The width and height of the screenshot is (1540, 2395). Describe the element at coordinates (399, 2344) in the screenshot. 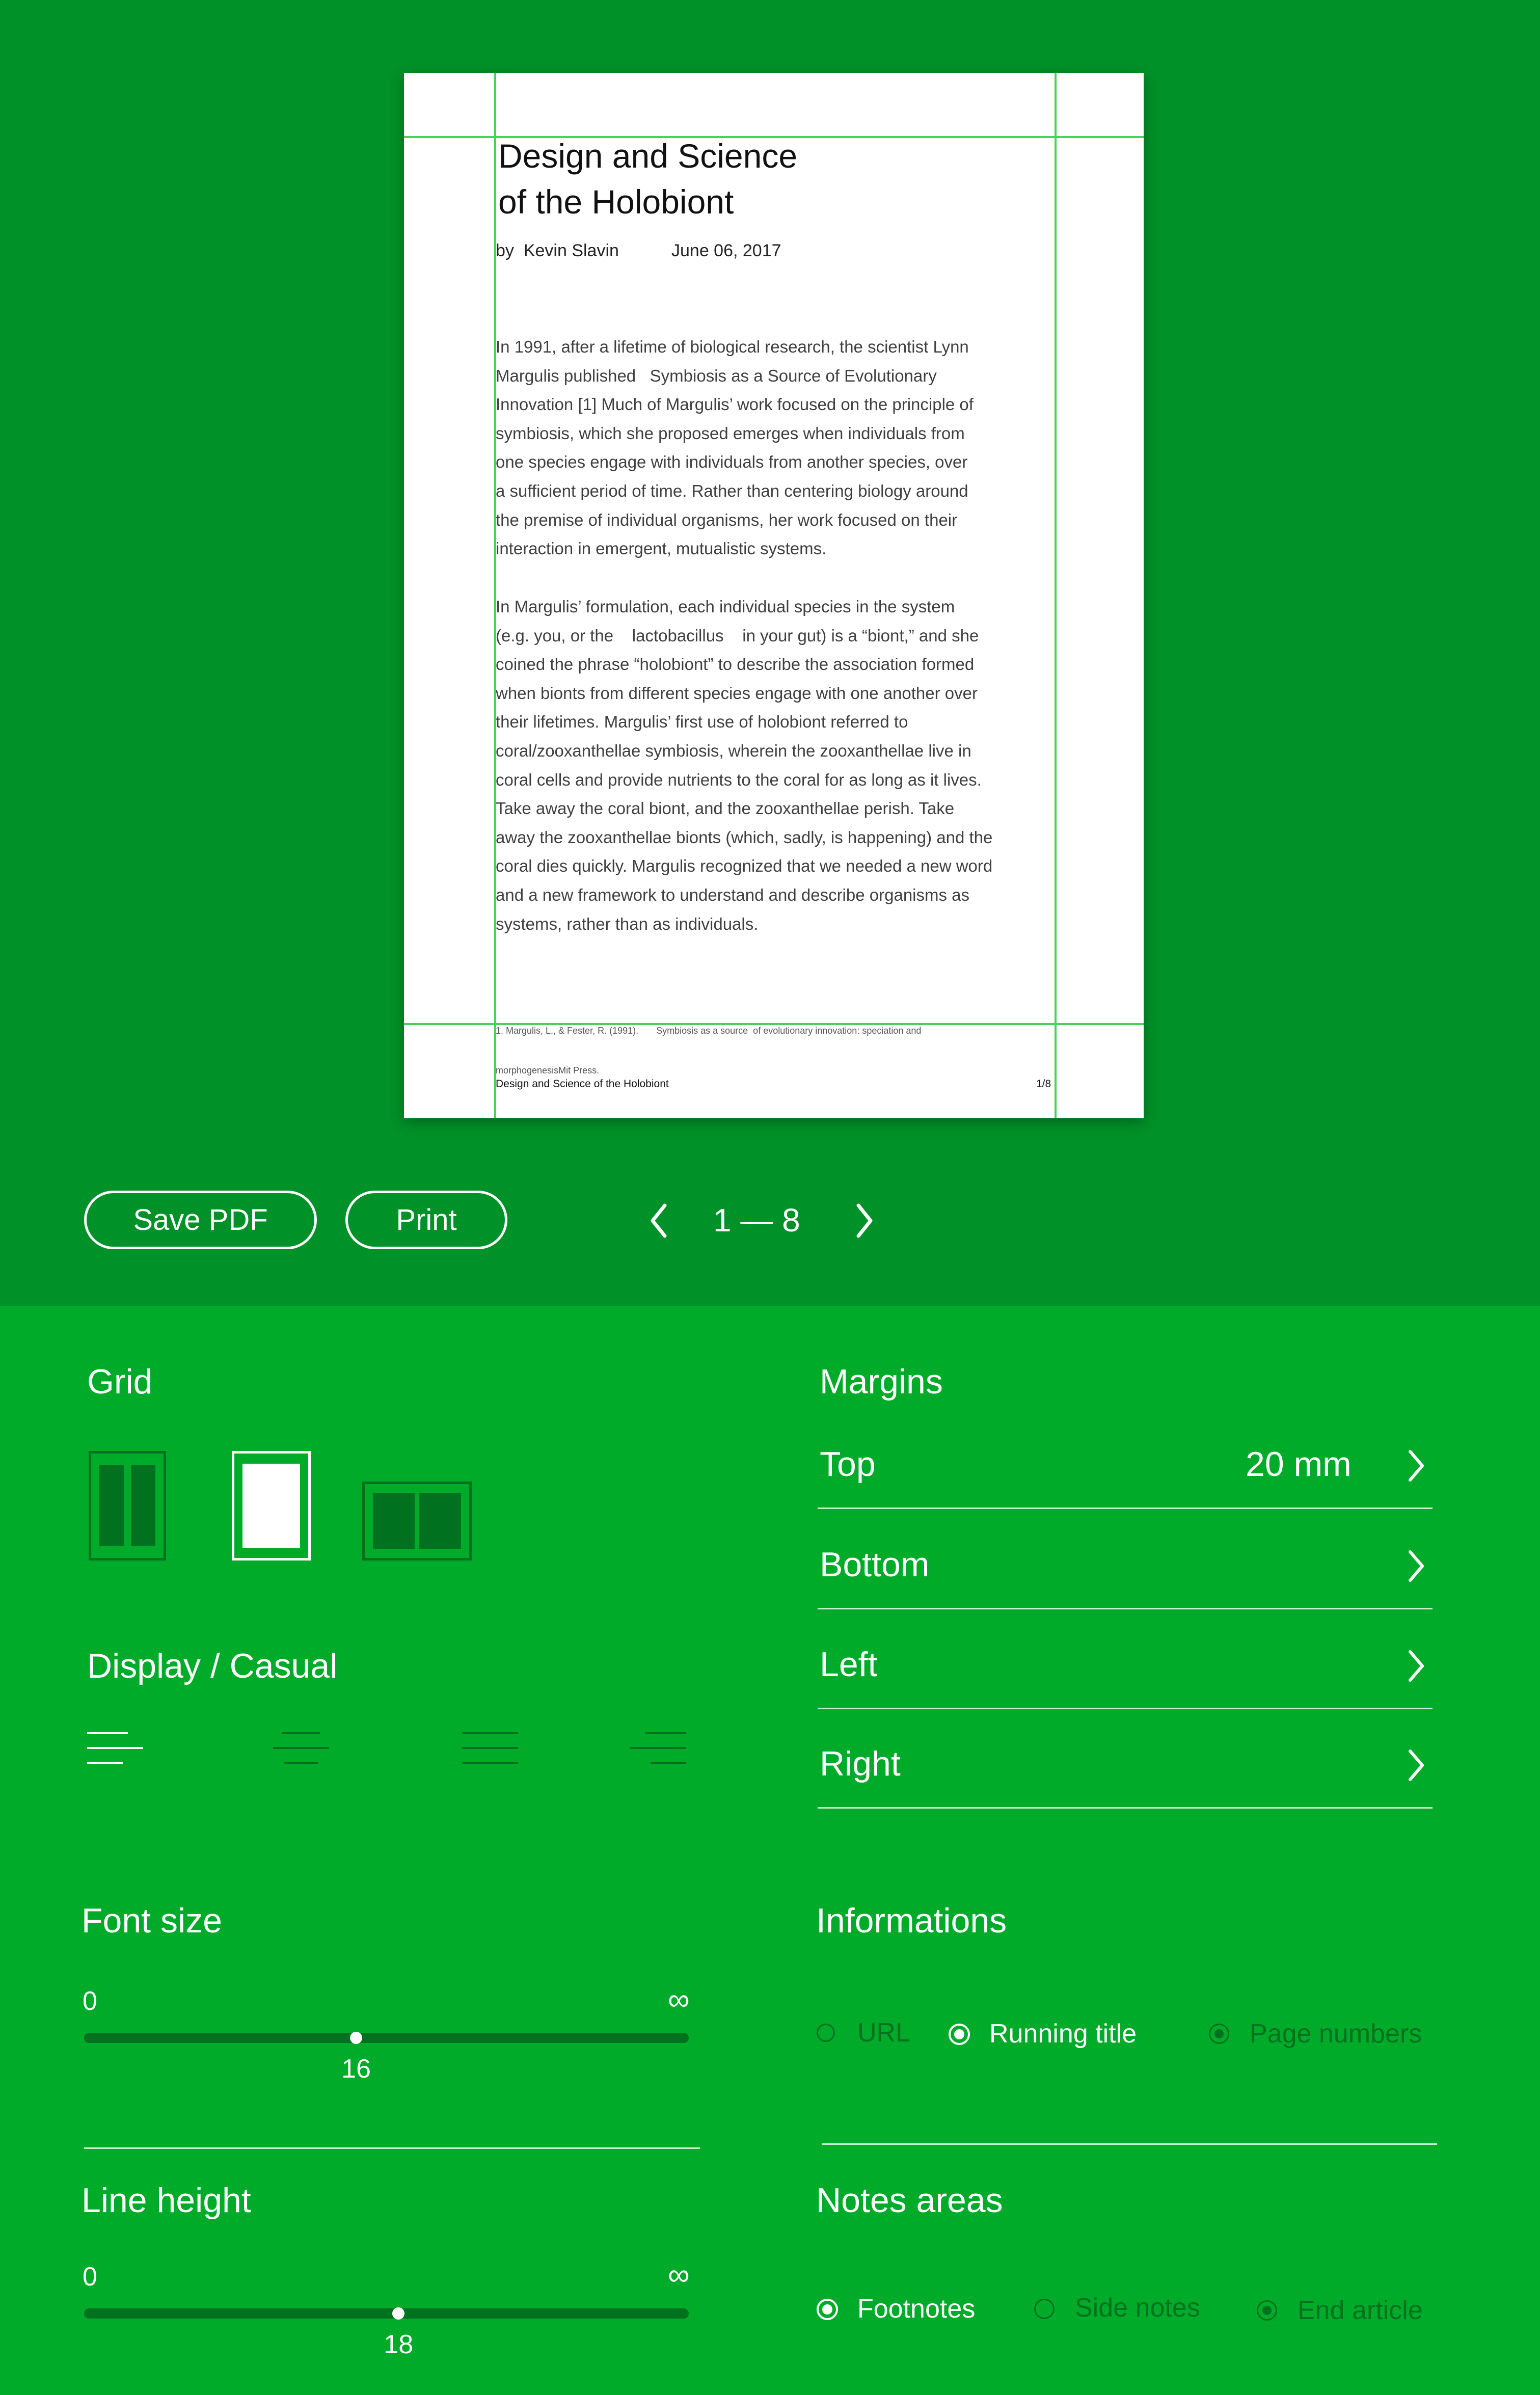

I see `line-height-value: 18` at that location.